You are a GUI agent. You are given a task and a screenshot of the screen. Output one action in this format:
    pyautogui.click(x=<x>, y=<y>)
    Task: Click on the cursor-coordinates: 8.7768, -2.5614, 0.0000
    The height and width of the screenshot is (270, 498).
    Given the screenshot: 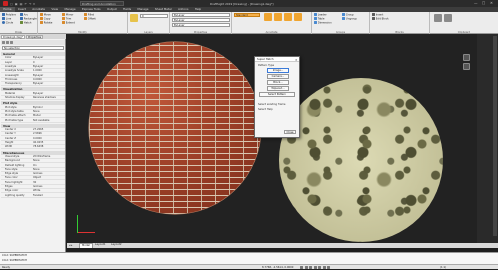 What is the action you would take?
    pyautogui.click(x=278, y=267)
    